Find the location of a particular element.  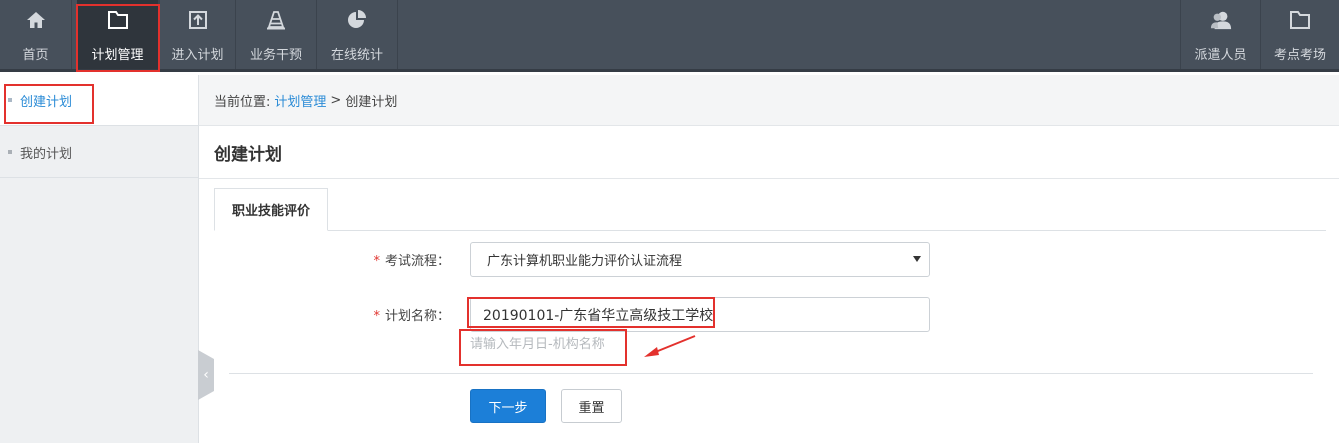

sidebar-item-label: 我的计划 is located at coordinates (46, 154).